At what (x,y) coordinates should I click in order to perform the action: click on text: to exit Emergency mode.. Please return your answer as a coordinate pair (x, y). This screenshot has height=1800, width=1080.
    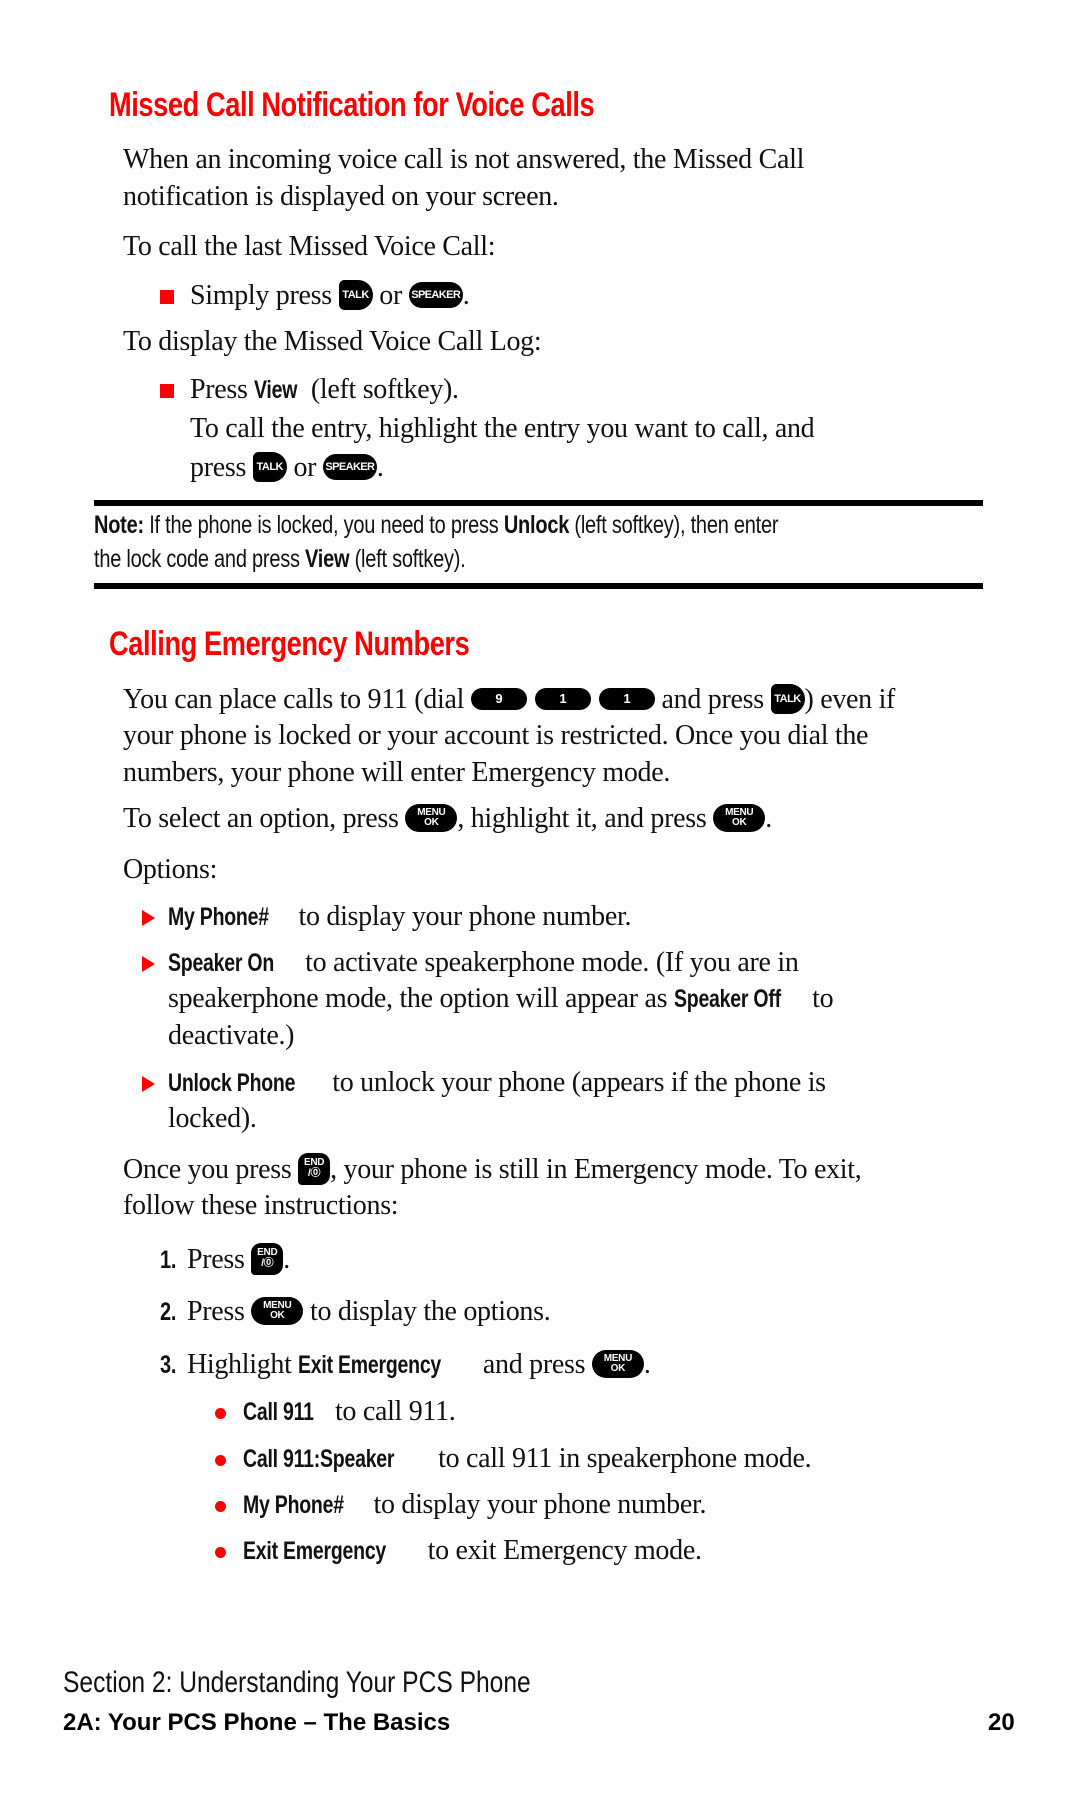
    Looking at the image, I should click on (564, 1550).